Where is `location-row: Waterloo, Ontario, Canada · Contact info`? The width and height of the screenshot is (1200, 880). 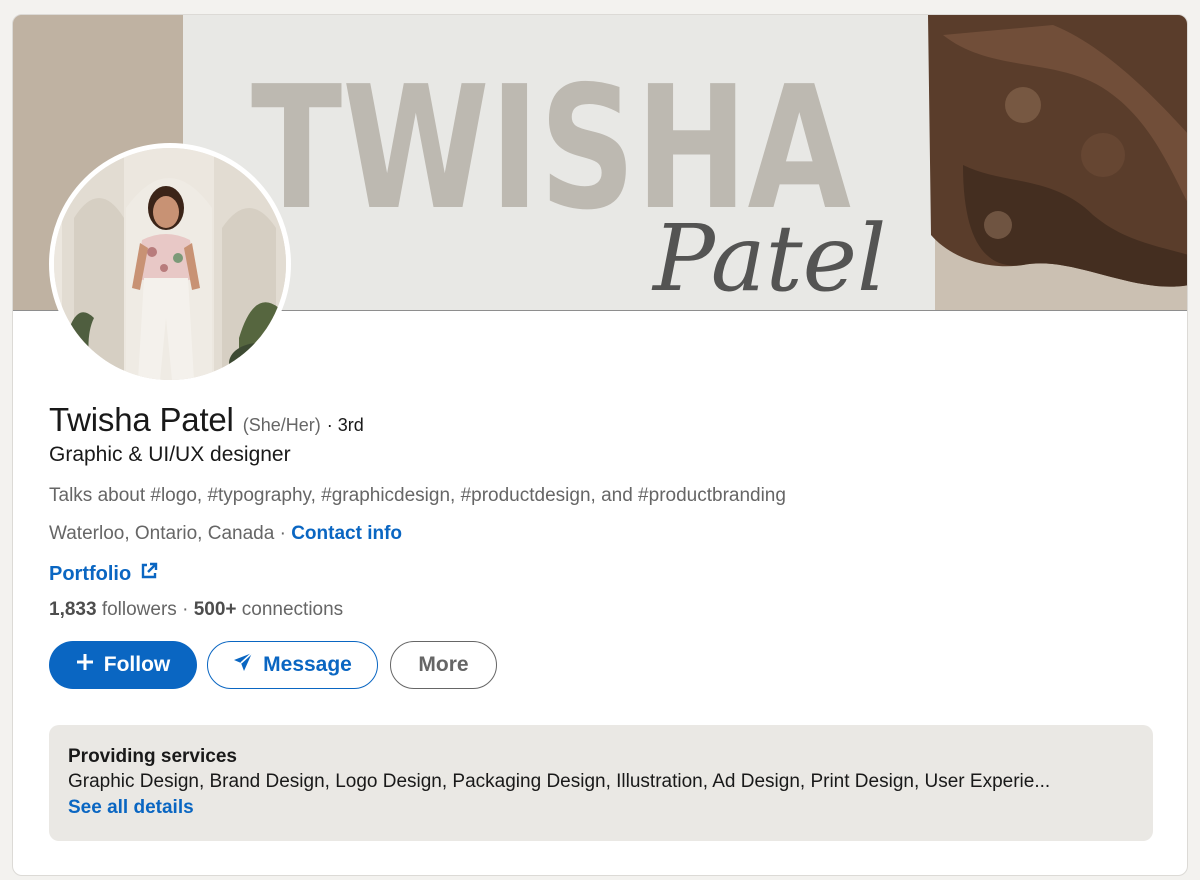 location-row: Waterloo, Ontario, Canada · Contact info is located at coordinates (225, 534).